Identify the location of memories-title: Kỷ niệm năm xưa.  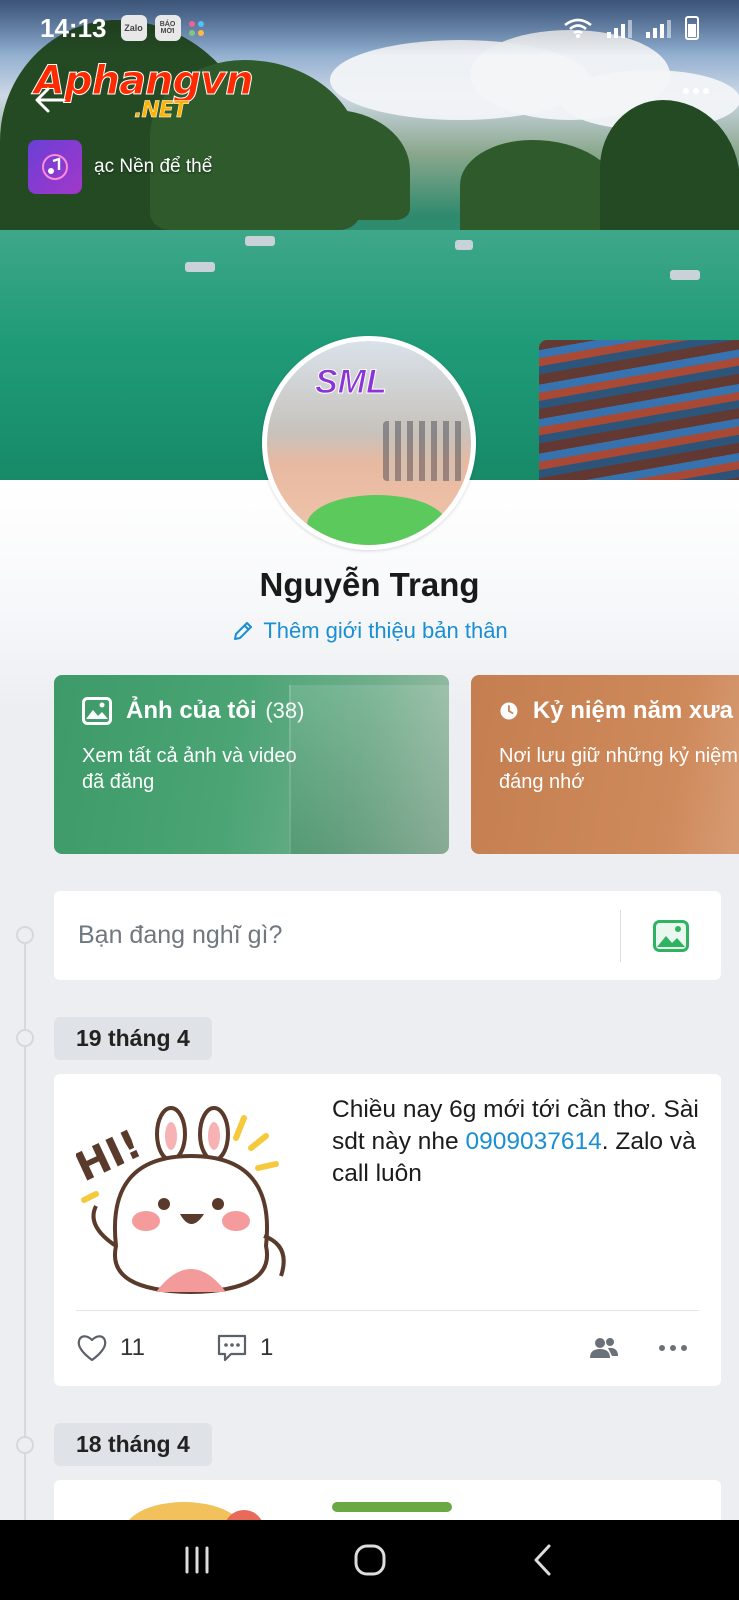
(632, 710).